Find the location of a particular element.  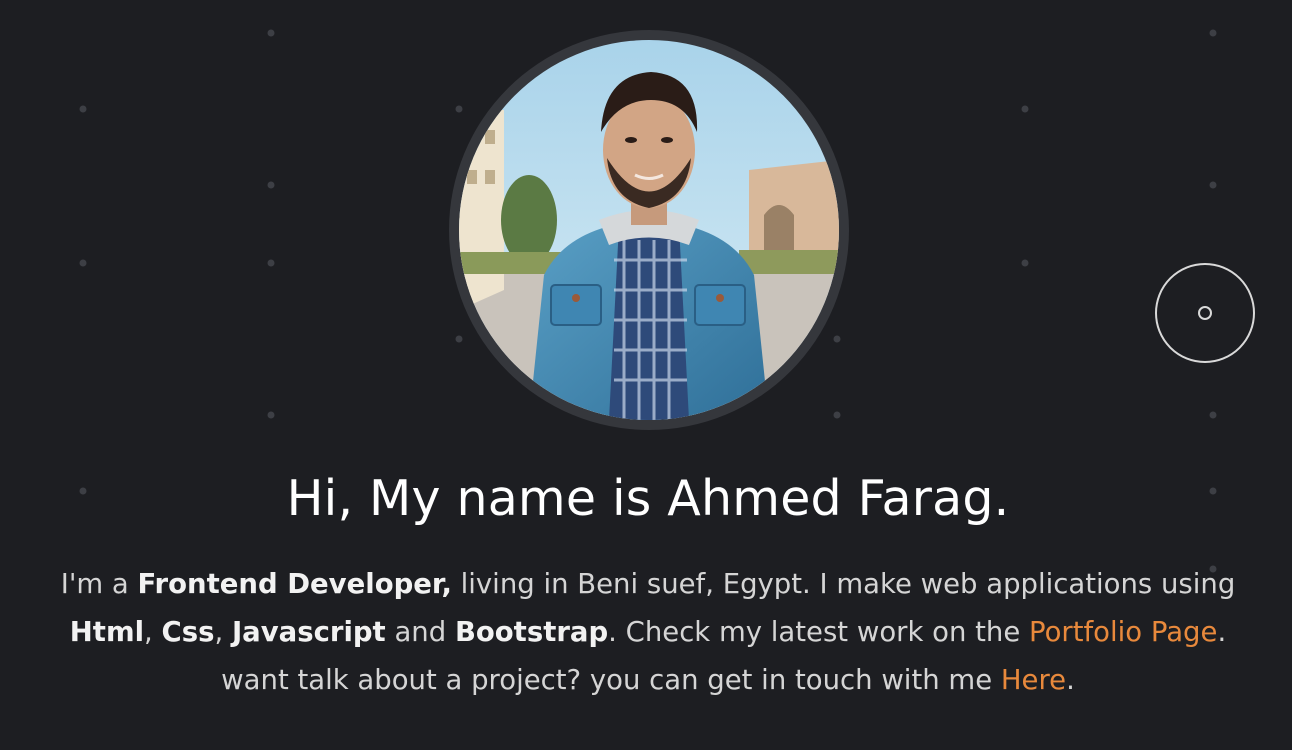

bio-text: . Check my latest work on the is located at coordinates (818, 632).